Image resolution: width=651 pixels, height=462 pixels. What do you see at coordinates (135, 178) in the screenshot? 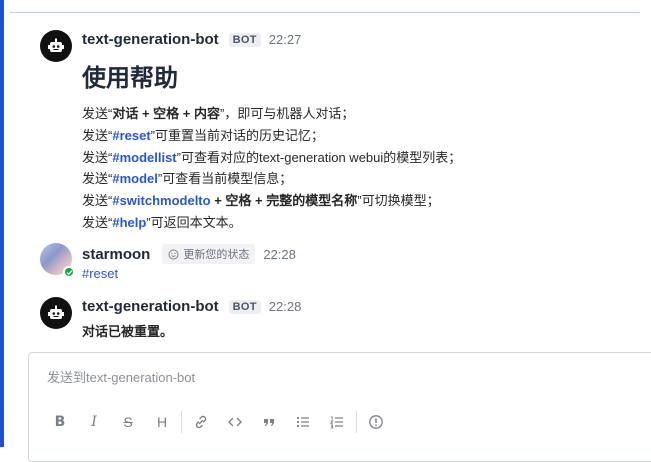
I see `channel-link: #model` at bounding box center [135, 178].